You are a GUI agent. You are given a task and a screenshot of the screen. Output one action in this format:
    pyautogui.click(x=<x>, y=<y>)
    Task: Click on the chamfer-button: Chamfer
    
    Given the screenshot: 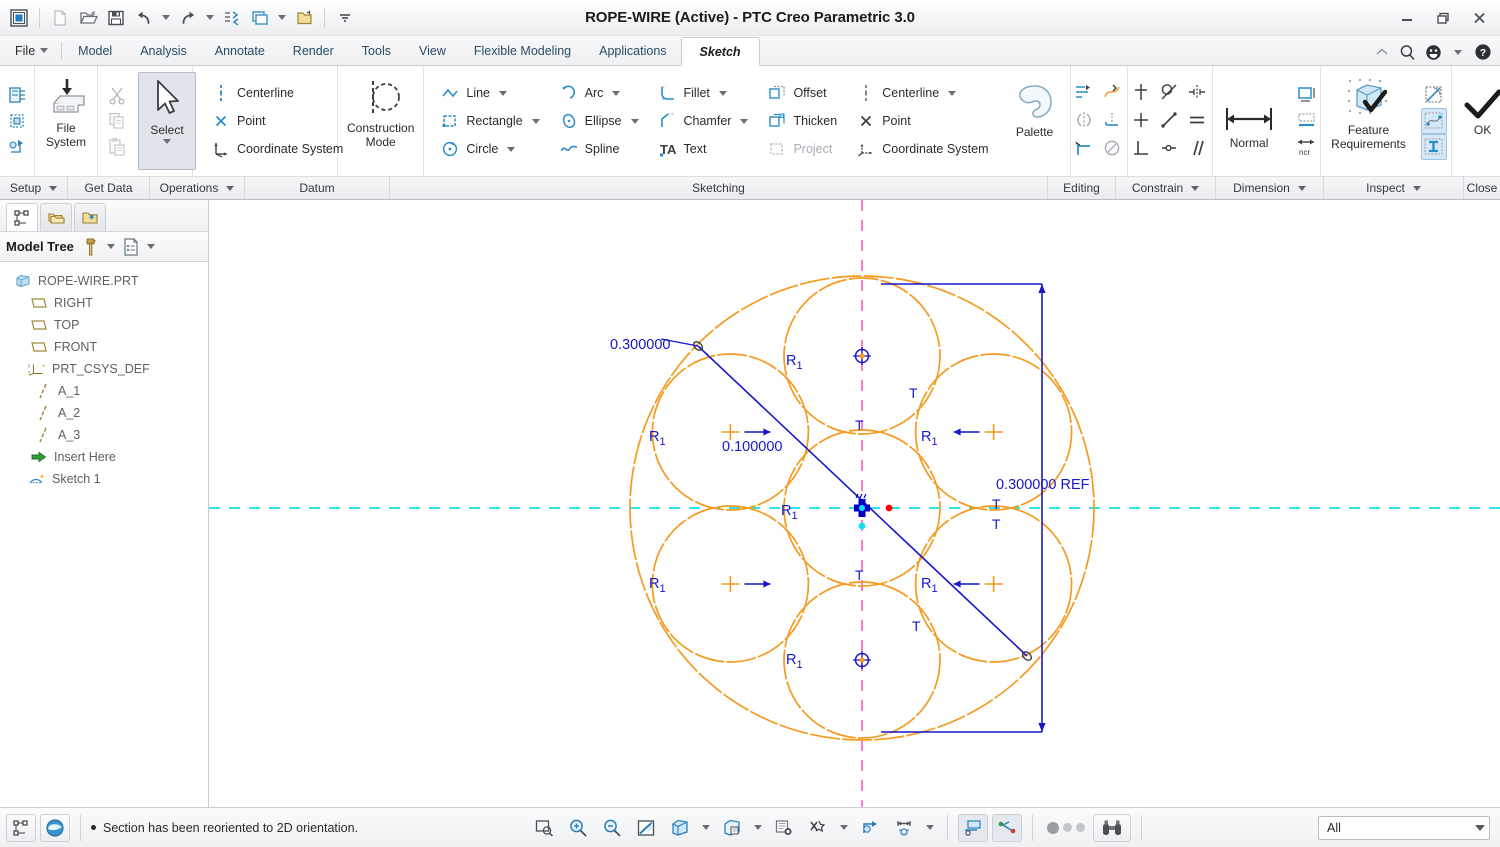 What is the action you would take?
    pyautogui.click(x=705, y=121)
    